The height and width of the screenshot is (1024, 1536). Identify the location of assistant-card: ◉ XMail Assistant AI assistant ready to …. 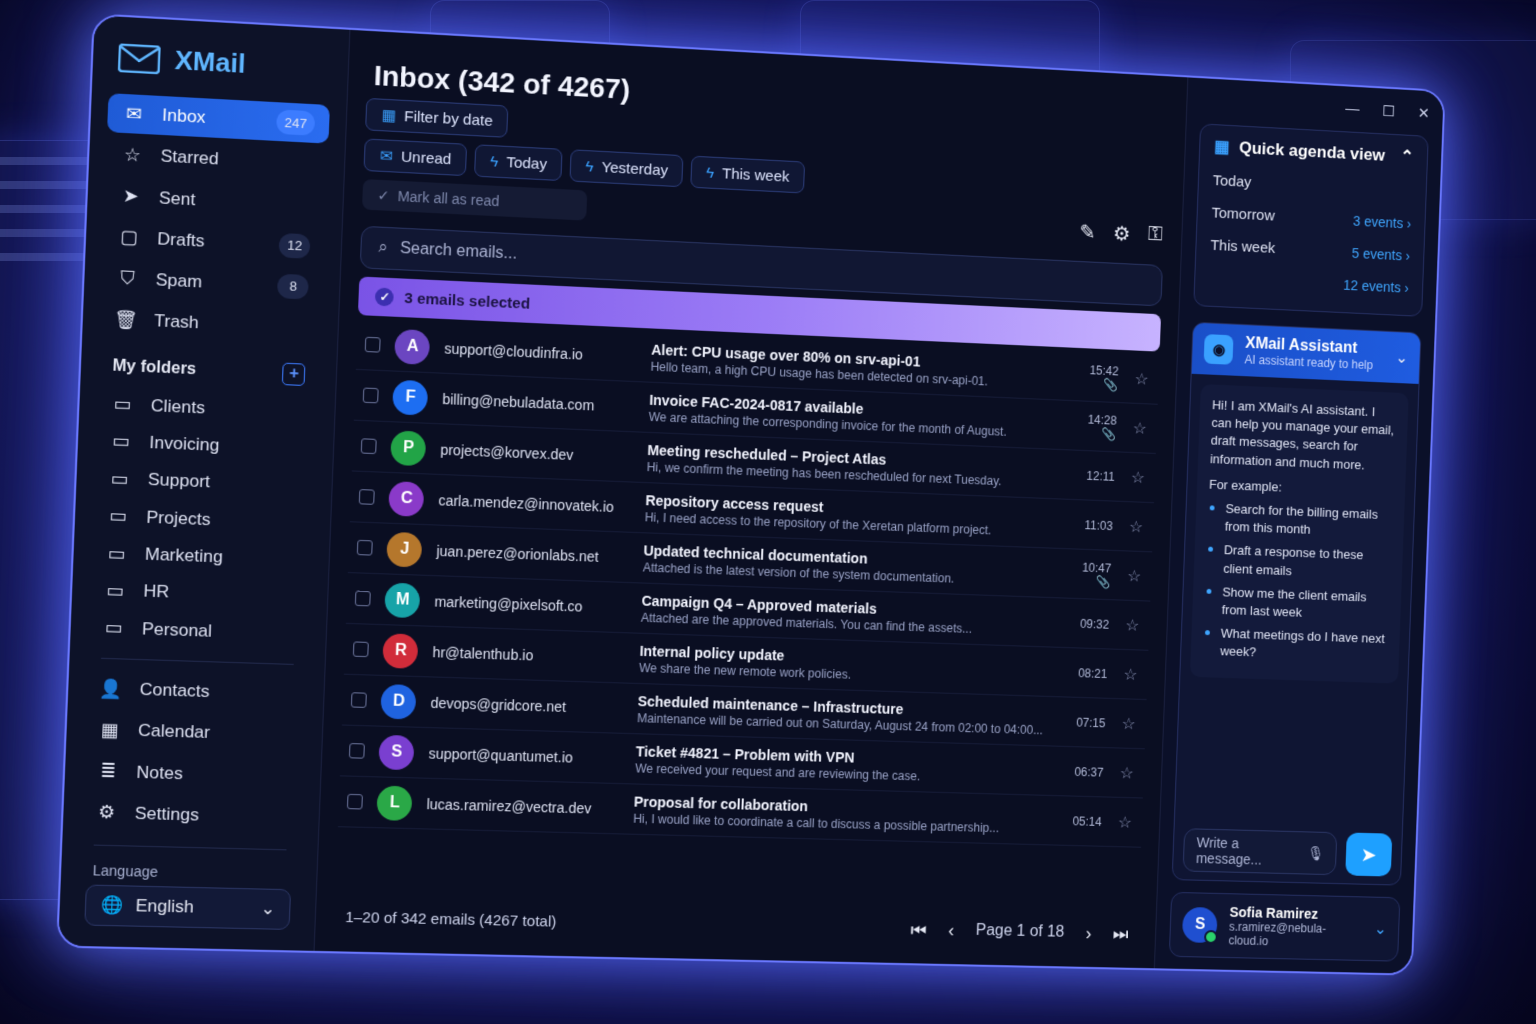
(1297, 603).